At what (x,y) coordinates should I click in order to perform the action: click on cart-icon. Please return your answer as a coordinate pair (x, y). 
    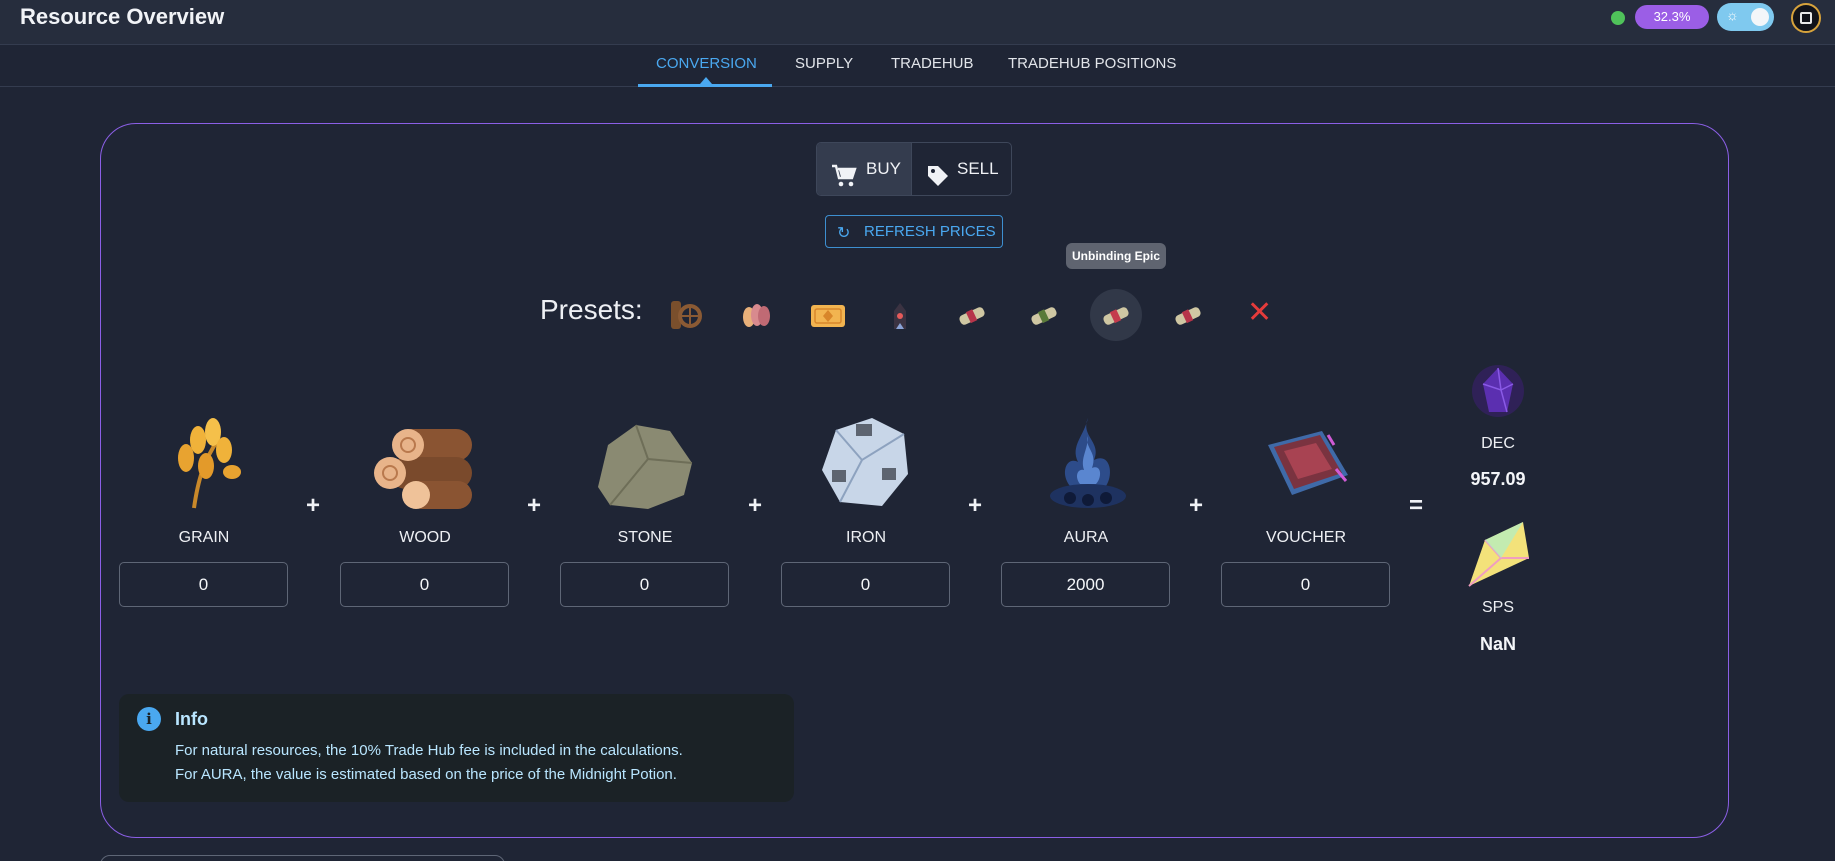
    Looking at the image, I should click on (844, 176).